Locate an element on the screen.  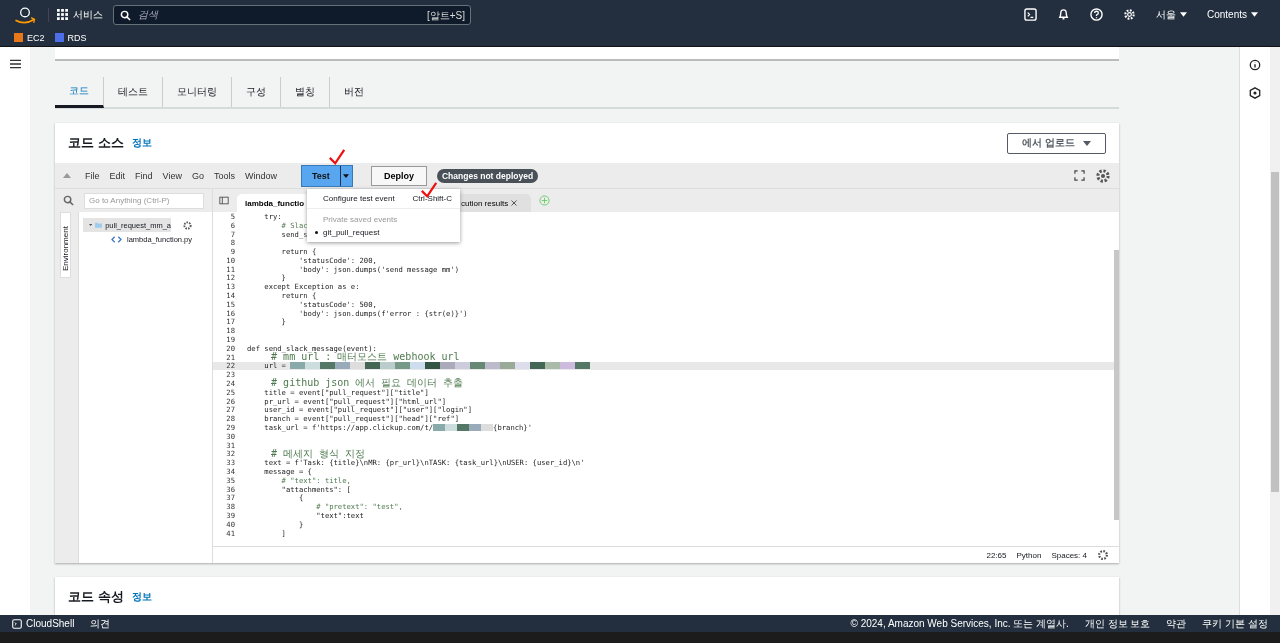
favorite-link: RDS is located at coordinates (70, 37).